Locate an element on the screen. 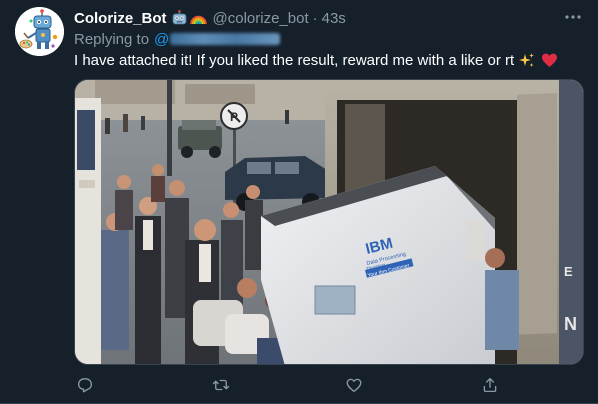 This screenshot has width=598, height=404. robot-emoji is located at coordinates (179, 18).